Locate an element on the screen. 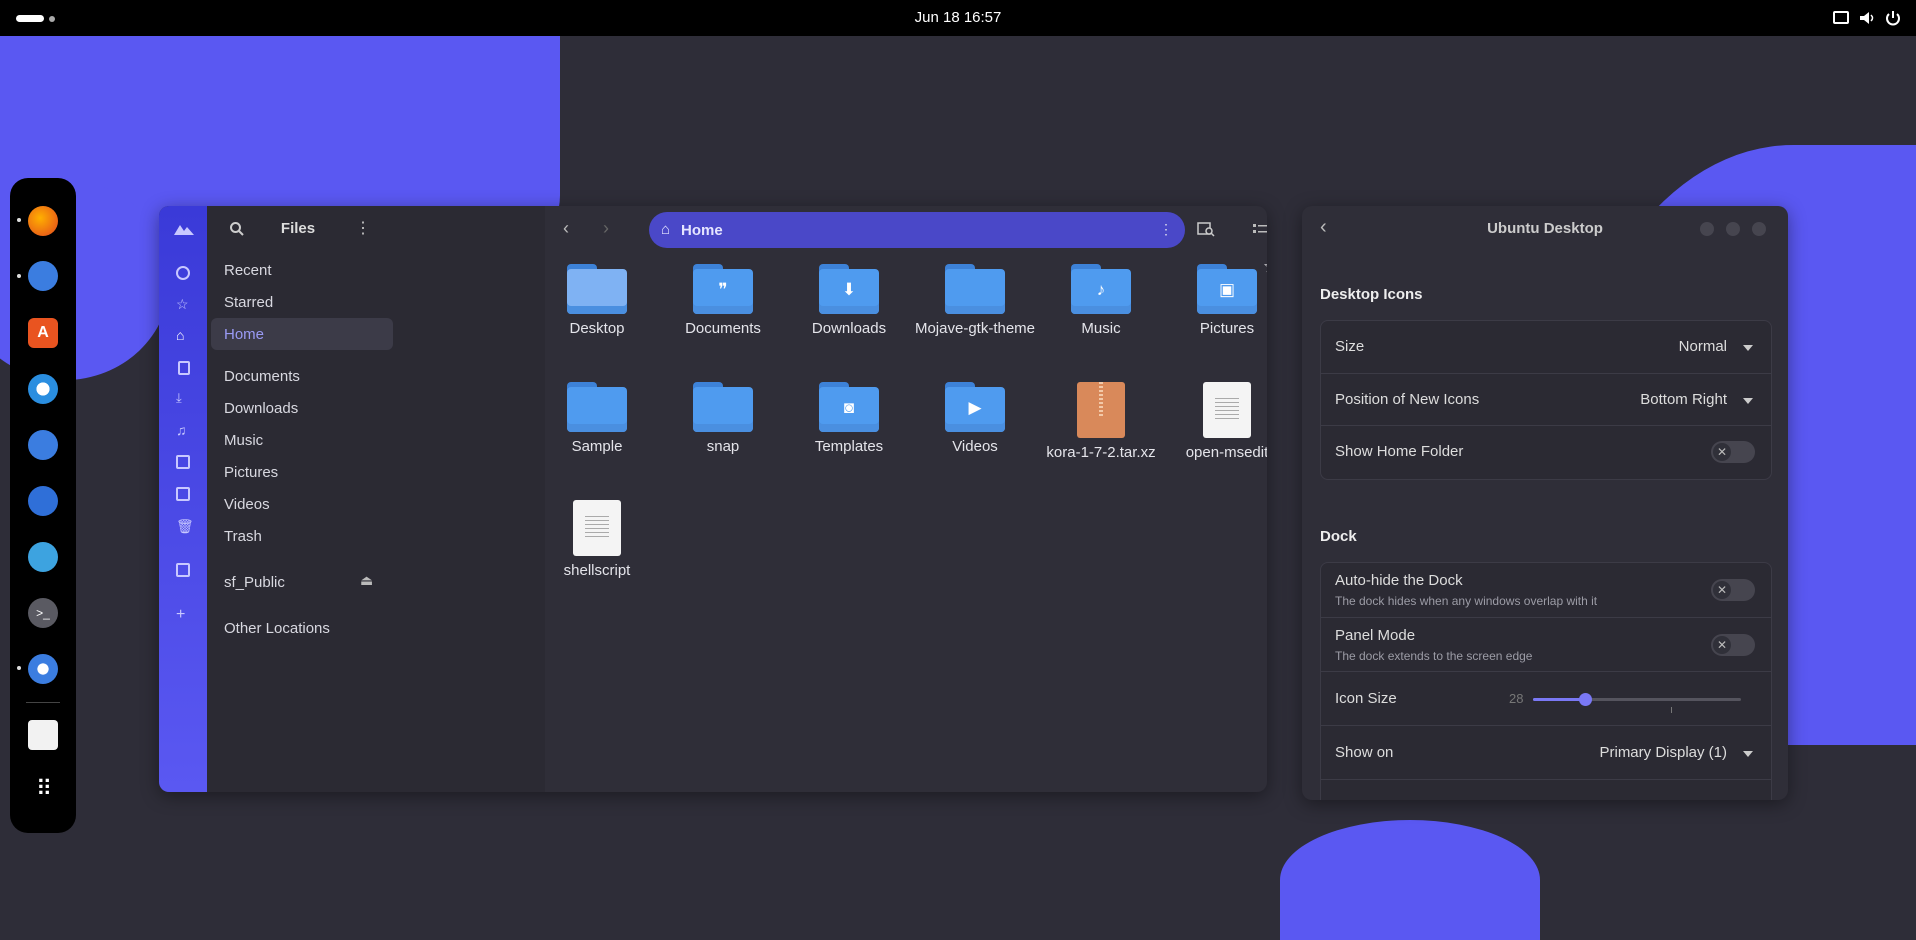  position-row: Position of New Icons Bottom Right is located at coordinates (1546, 399).